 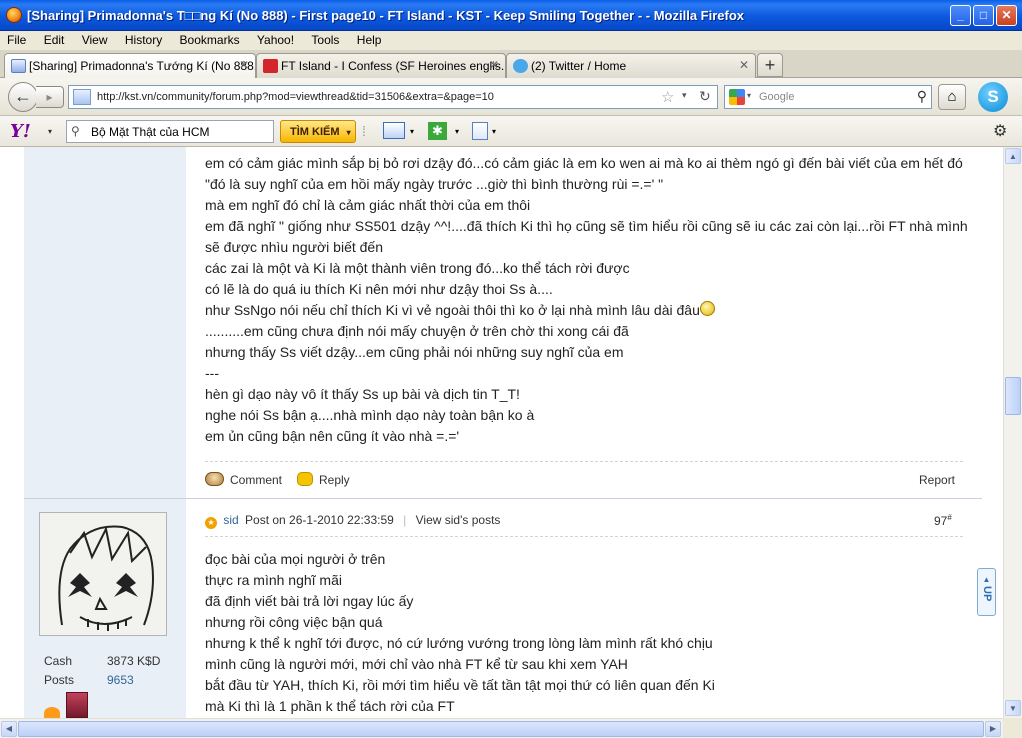 What do you see at coordinates (270, 66) in the screenshot?
I see `youtube-icon` at bounding box center [270, 66].